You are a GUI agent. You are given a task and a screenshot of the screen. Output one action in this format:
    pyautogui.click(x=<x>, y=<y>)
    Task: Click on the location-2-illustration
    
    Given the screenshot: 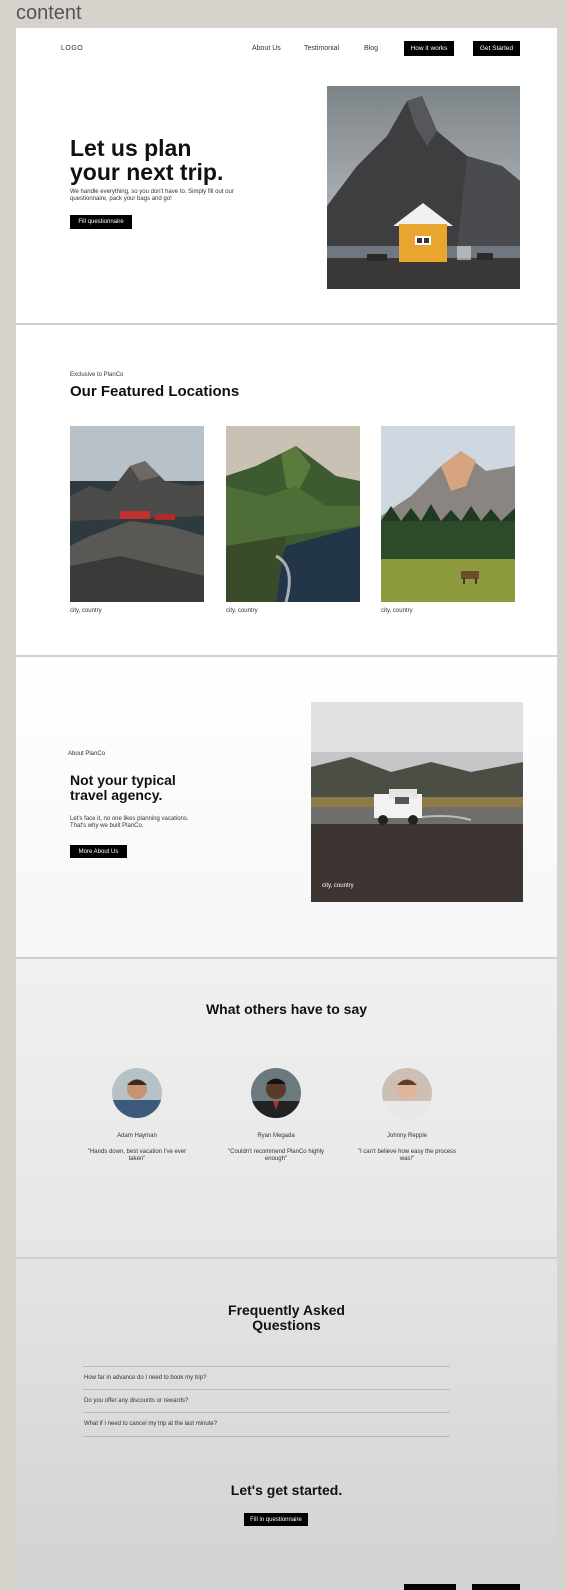 What is the action you would take?
    pyautogui.click(x=293, y=514)
    